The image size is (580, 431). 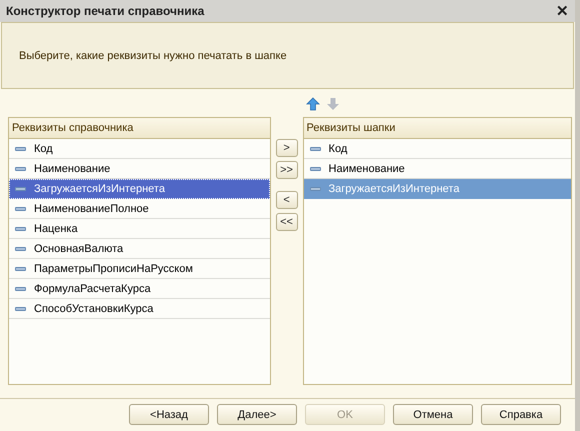 What do you see at coordinates (91, 208) in the screenshot?
I see `item-label: НаименованиеПолное` at bounding box center [91, 208].